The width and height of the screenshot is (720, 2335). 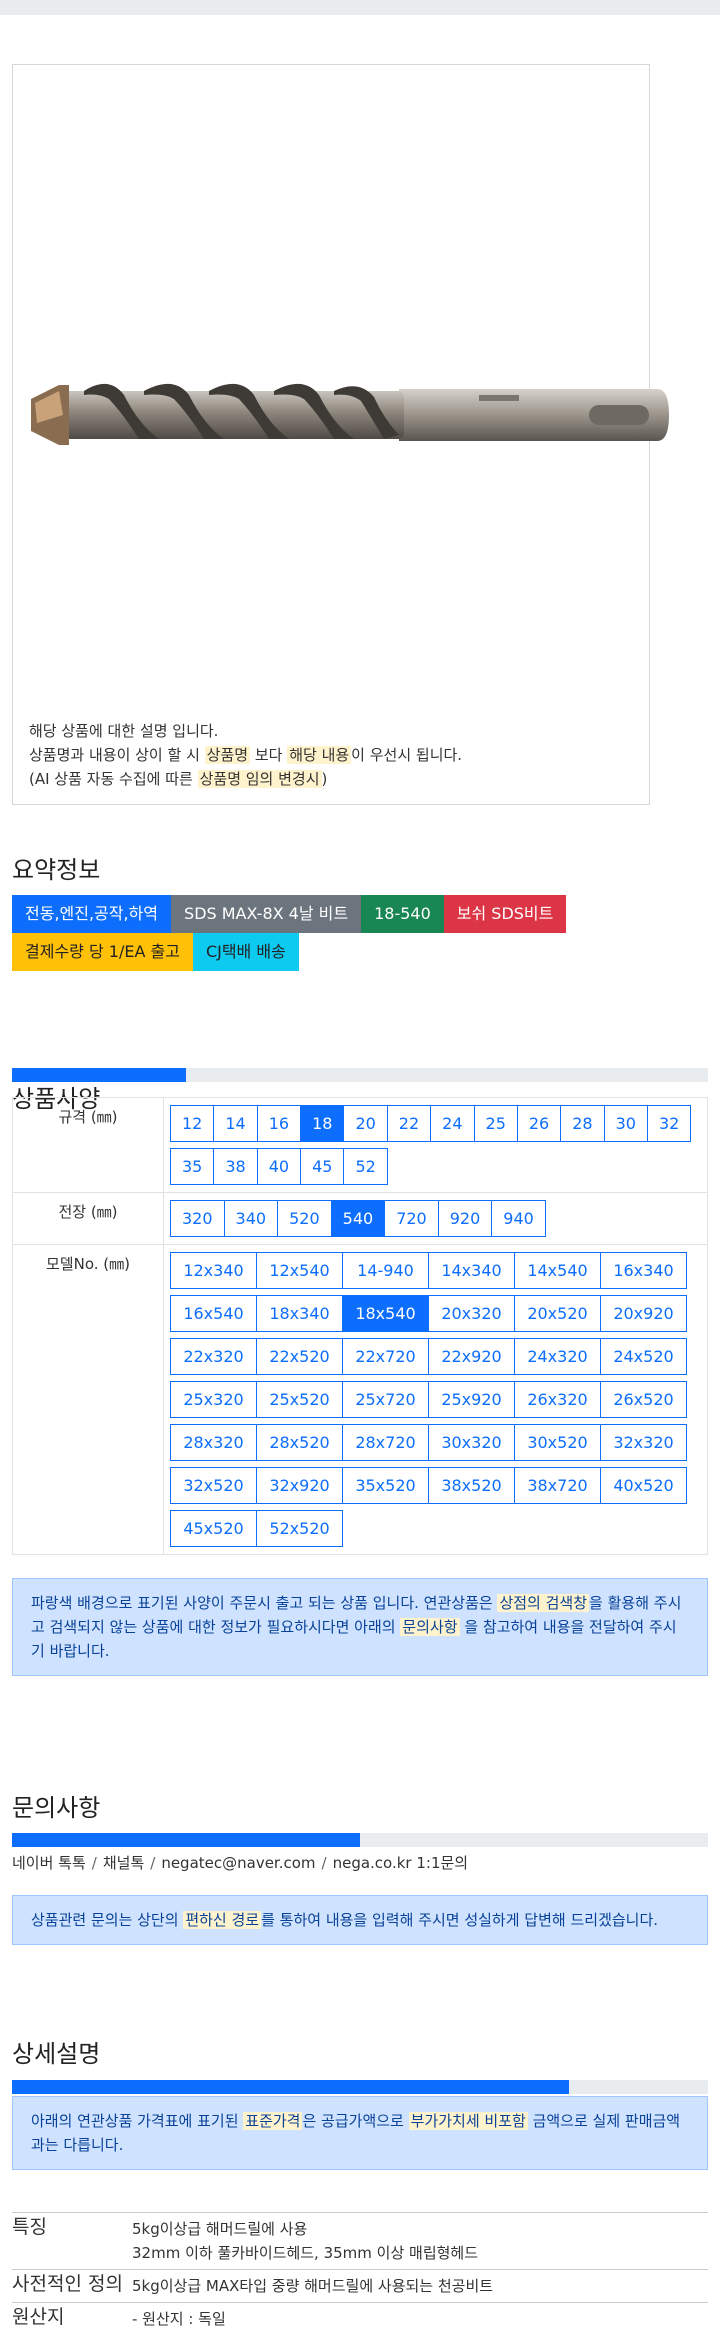 What do you see at coordinates (56, 867) in the screenshot?
I see `summary-title: 요약정보` at bounding box center [56, 867].